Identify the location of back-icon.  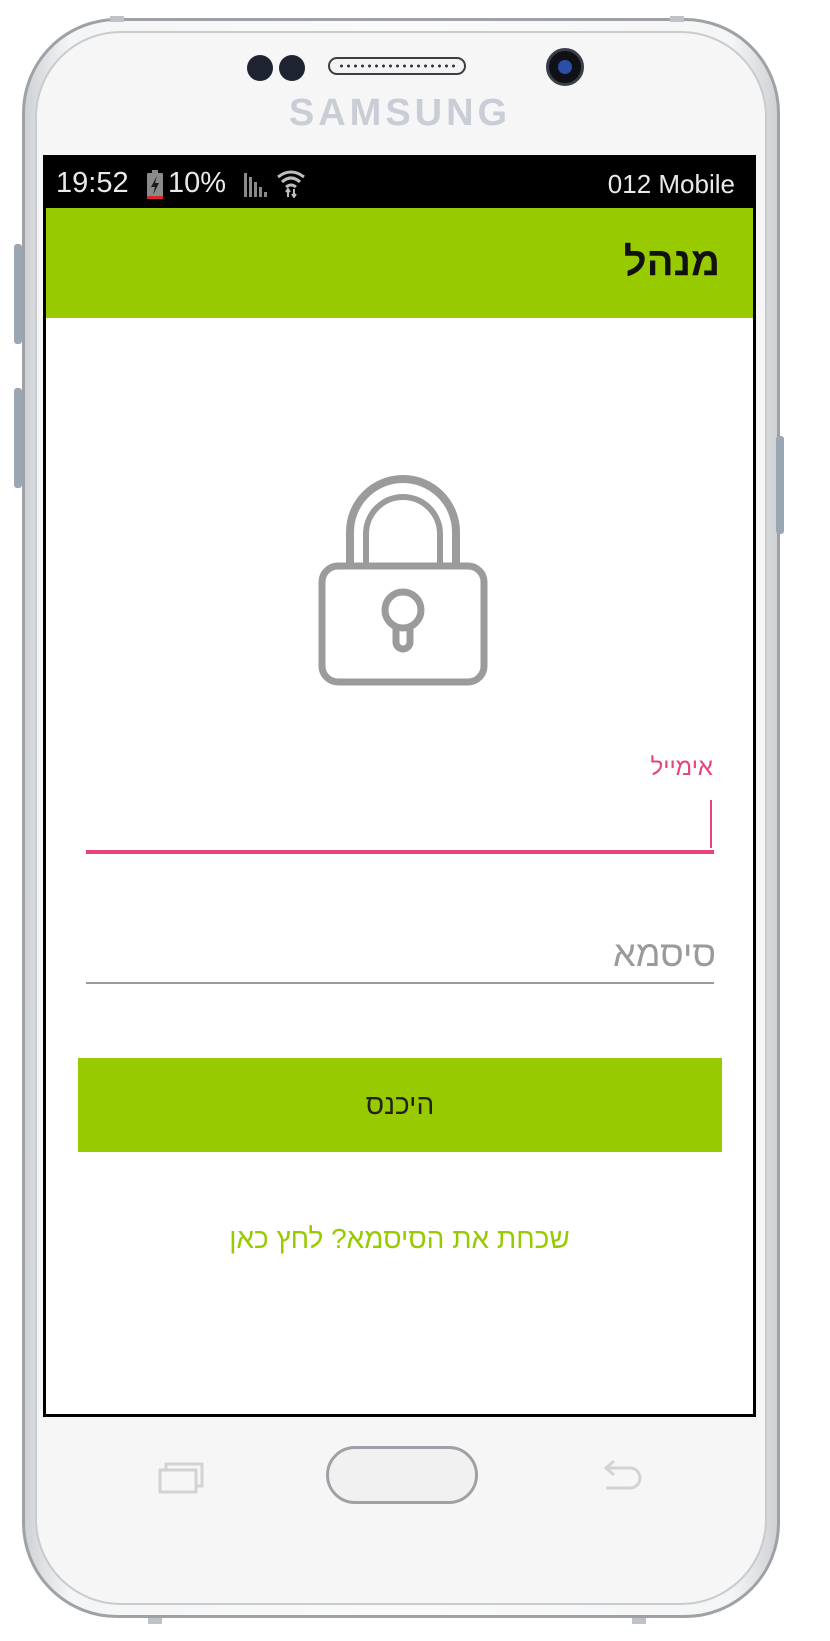
(621, 1478).